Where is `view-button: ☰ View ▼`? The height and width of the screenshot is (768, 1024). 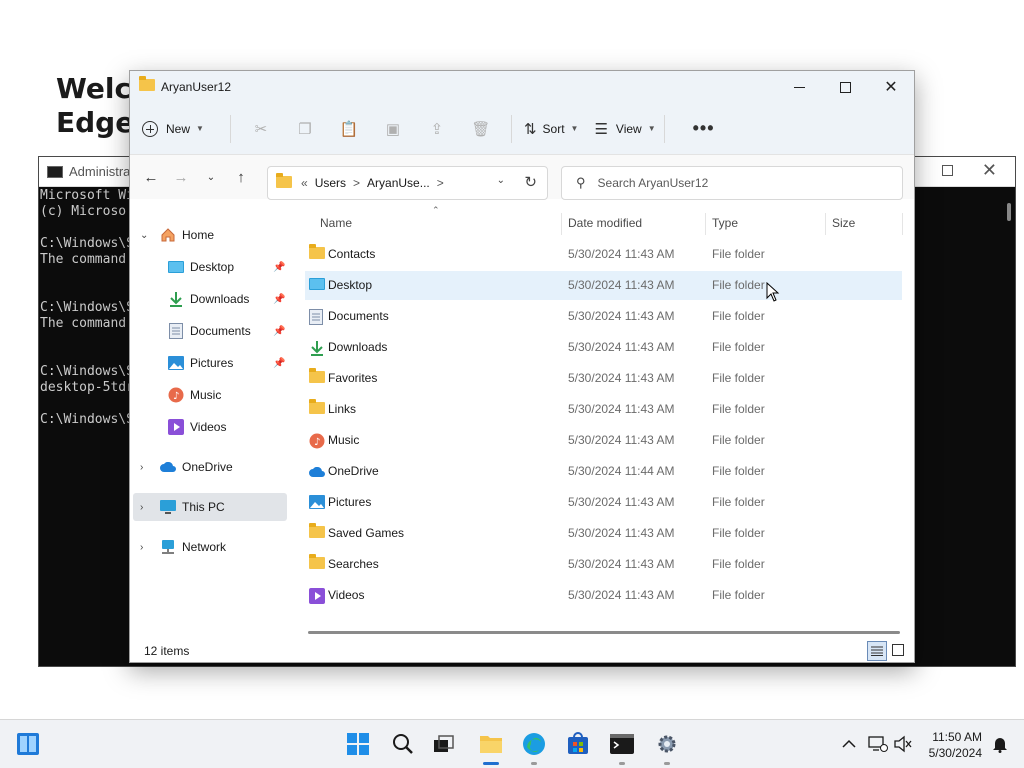
view-button: ☰ View ▼ is located at coordinates (624, 129).